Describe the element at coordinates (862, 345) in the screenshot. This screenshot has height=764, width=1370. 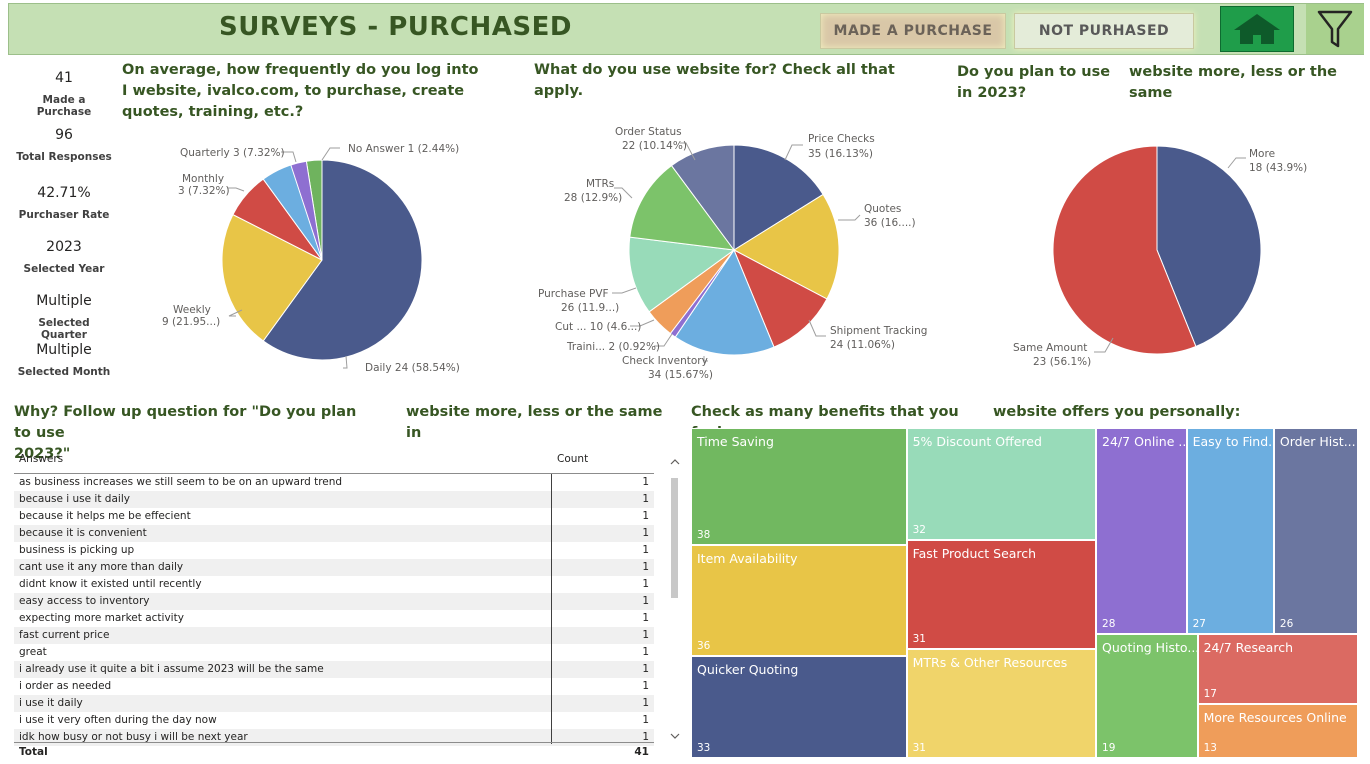
I see `label-shipment-value: 24 (11.06%)` at that location.